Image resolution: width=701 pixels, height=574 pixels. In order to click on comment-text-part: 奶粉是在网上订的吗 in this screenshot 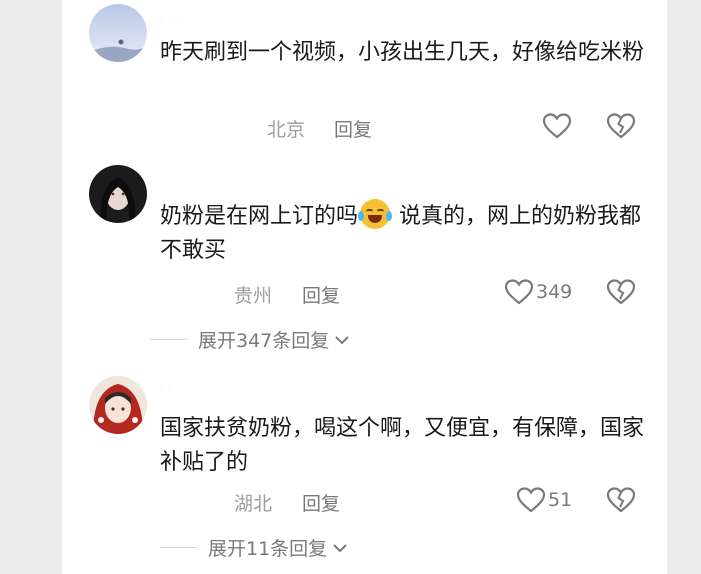, I will do `click(259, 216)`.